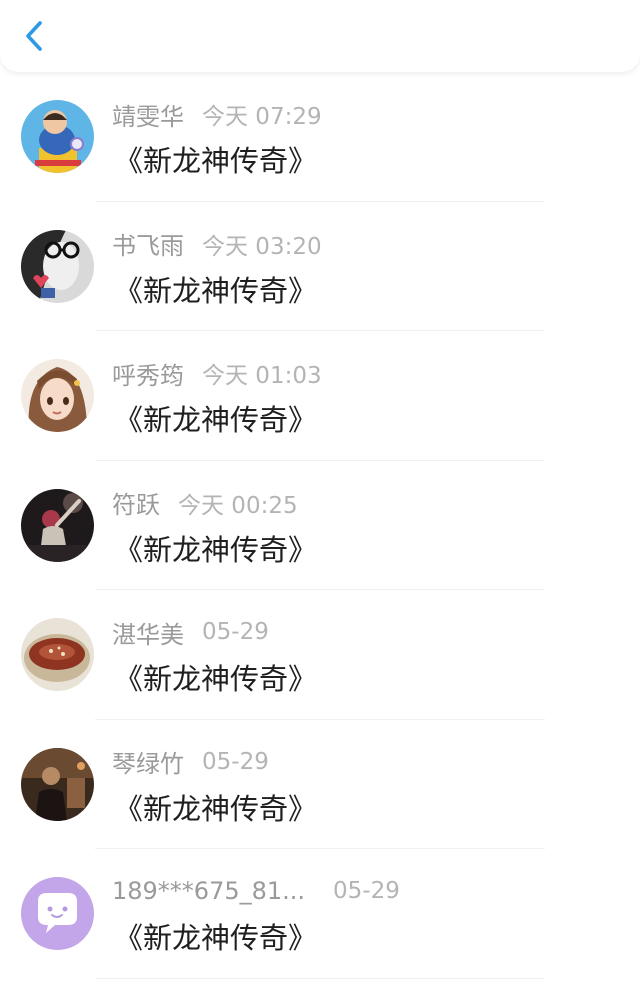  What do you see at coordinates (320, 655) in the screenshot?
I see `list-item: 湛华美 05-29 《新龙神传奇》` at bounding box center [320, 655].